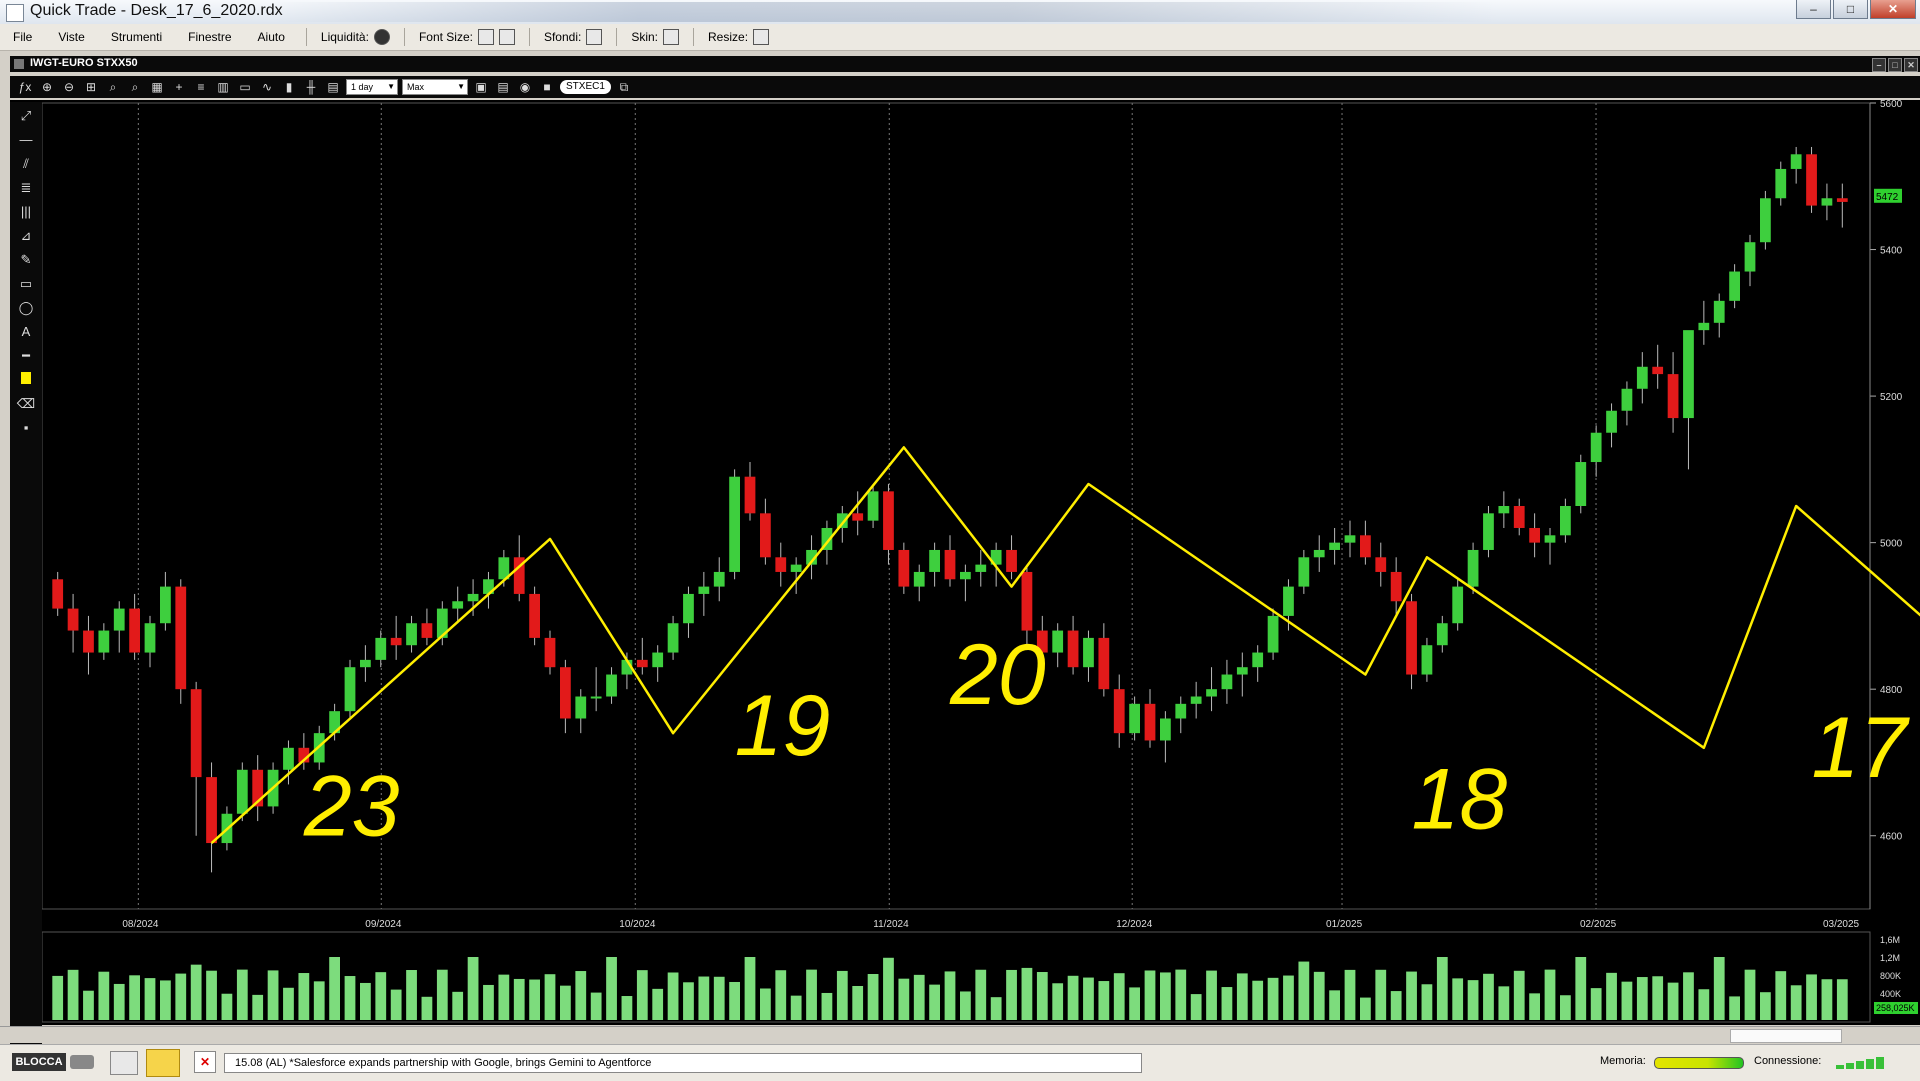 The image size is (1920, 1081). I want to click on font-size-control: Font Size:, so click(467, 37).